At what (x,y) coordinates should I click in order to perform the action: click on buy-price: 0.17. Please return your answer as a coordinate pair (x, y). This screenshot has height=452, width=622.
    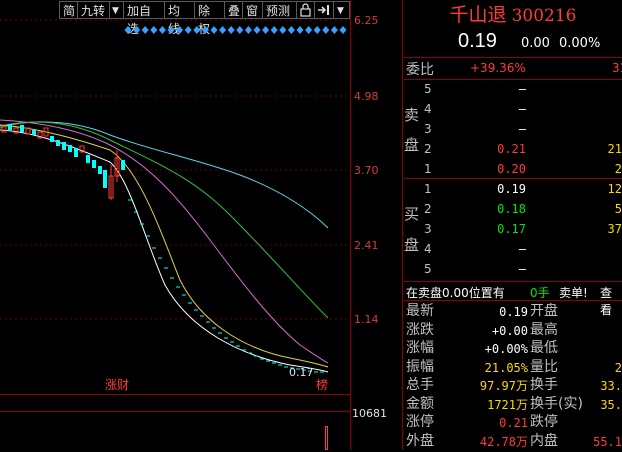
    Looking at the image, I should click on (511, 229).